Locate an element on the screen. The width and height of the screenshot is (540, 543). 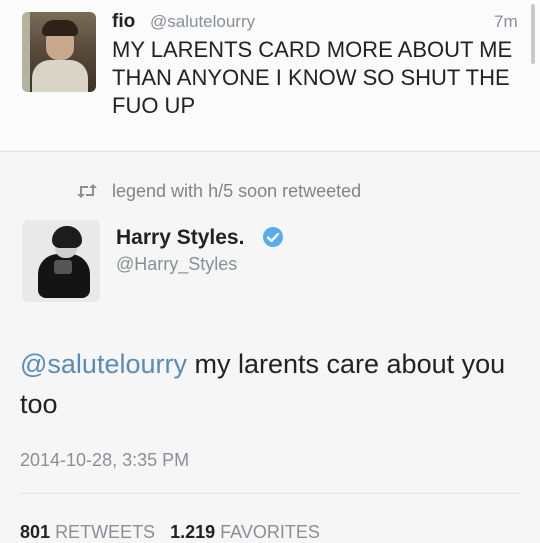
retweet-icon is located at coordinates (87, 191).